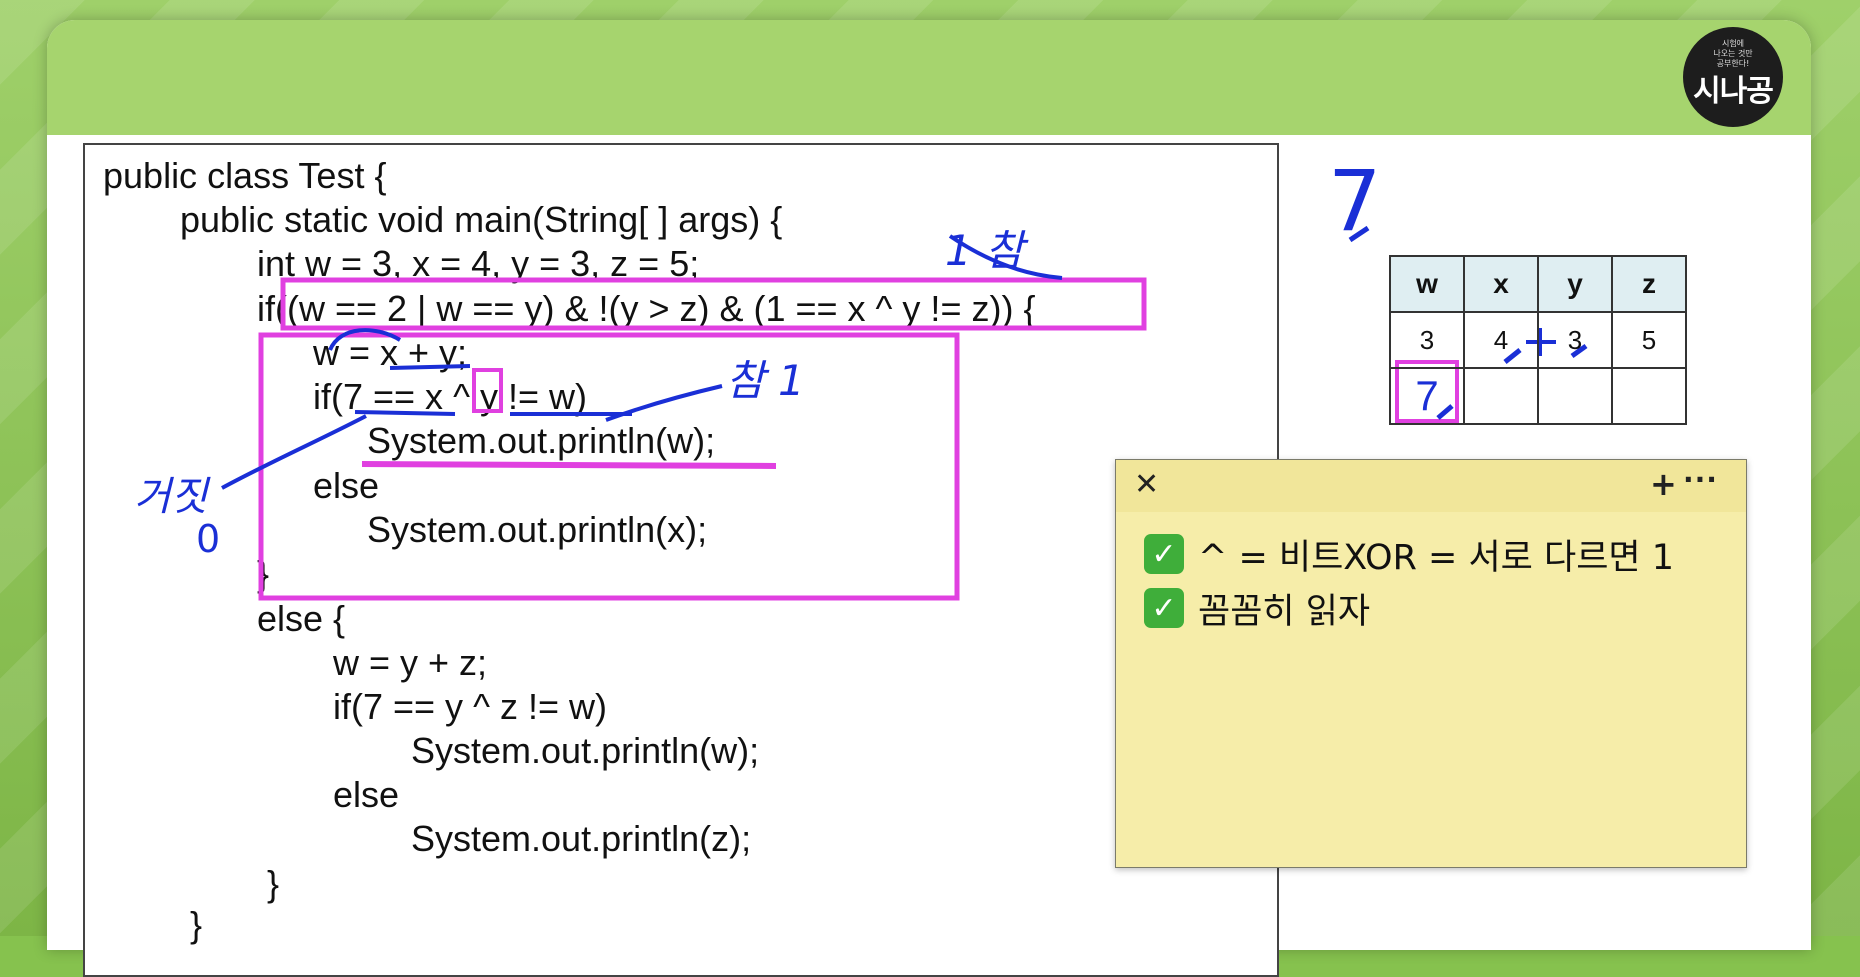 This screenshot has width=1860, height=977. What do you see at coordinates (537, 529) in the screenshot?
I see `code-line: System.out.println(x);` at bounding box center [537, 529].